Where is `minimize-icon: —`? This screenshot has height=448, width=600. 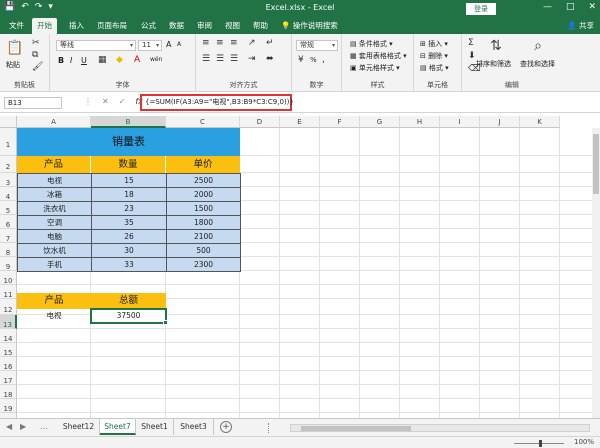
minimize-icon: — is located at coordinates (547, 7).